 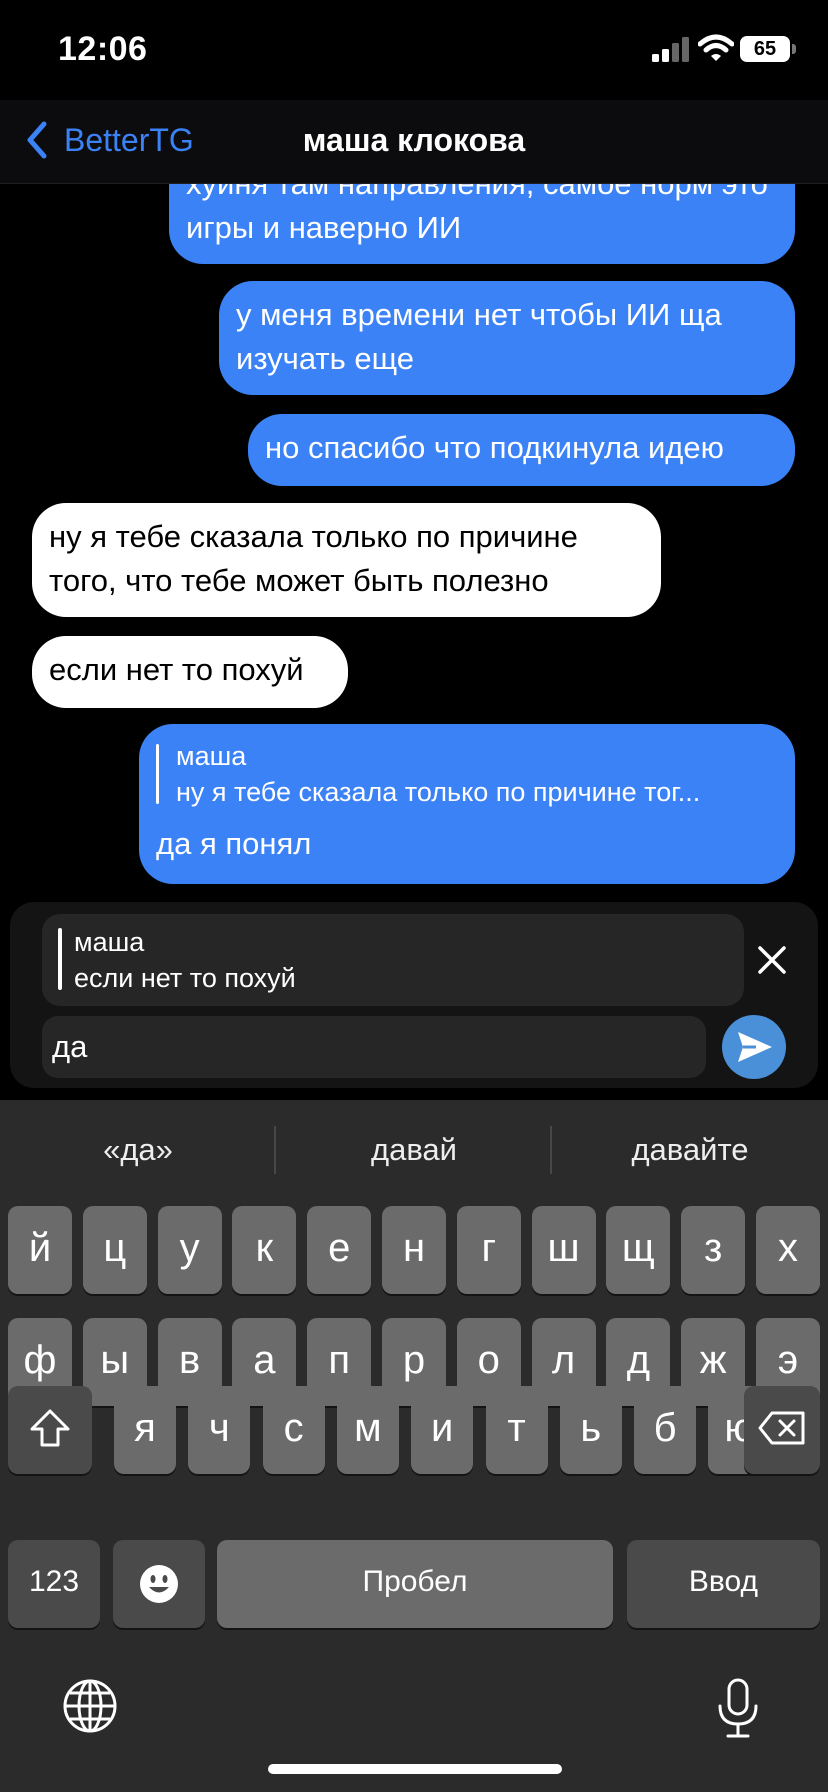 What do you see at coordinates (442, 1430) in the screenshot?
I see `key-5: и` at bounding box center [442, 1430].